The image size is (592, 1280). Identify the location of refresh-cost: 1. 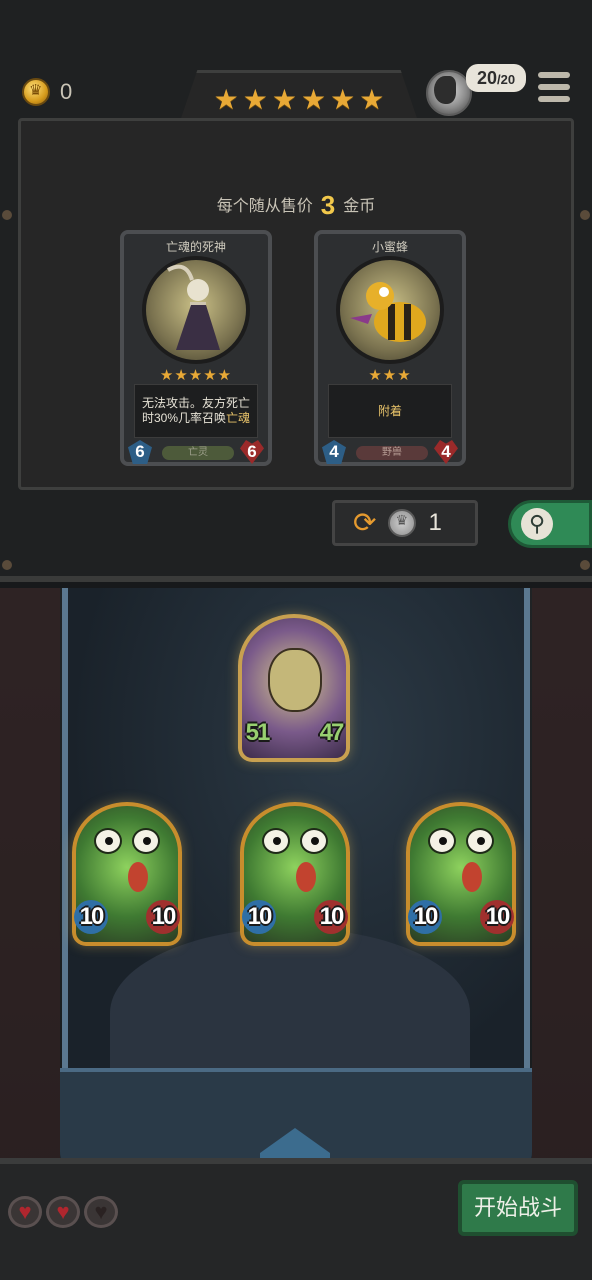
(435, 522).